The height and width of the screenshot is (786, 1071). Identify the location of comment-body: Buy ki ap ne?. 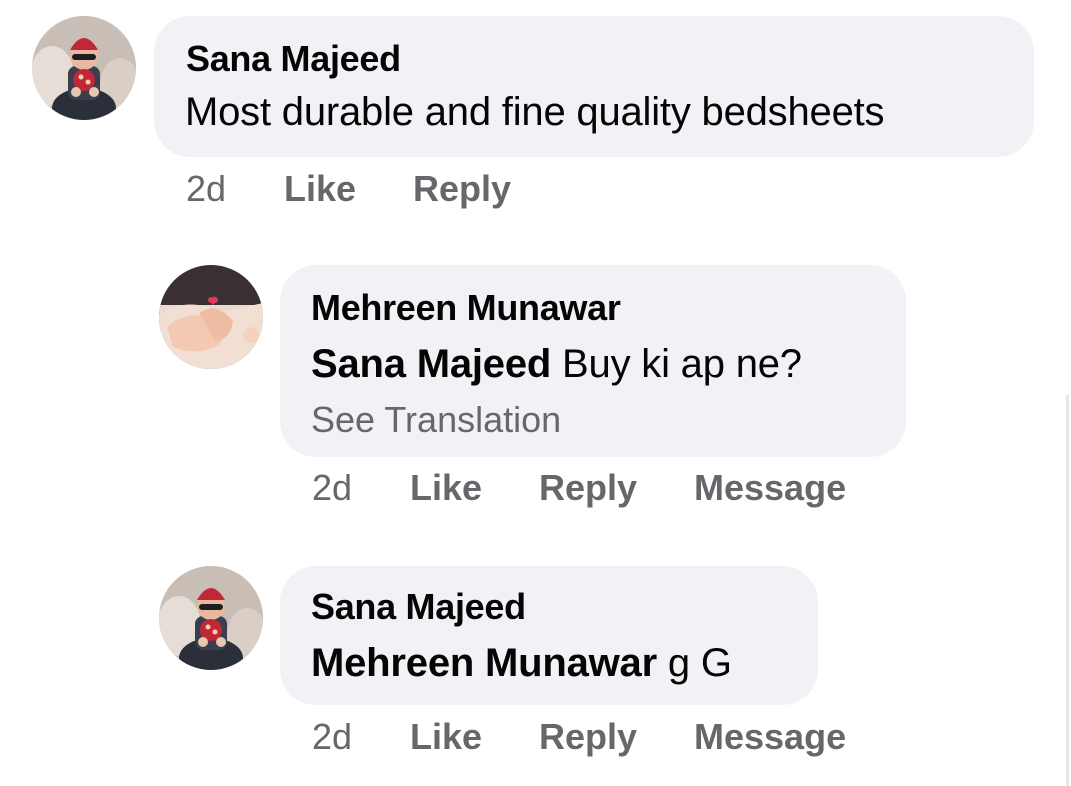
(682, 364).